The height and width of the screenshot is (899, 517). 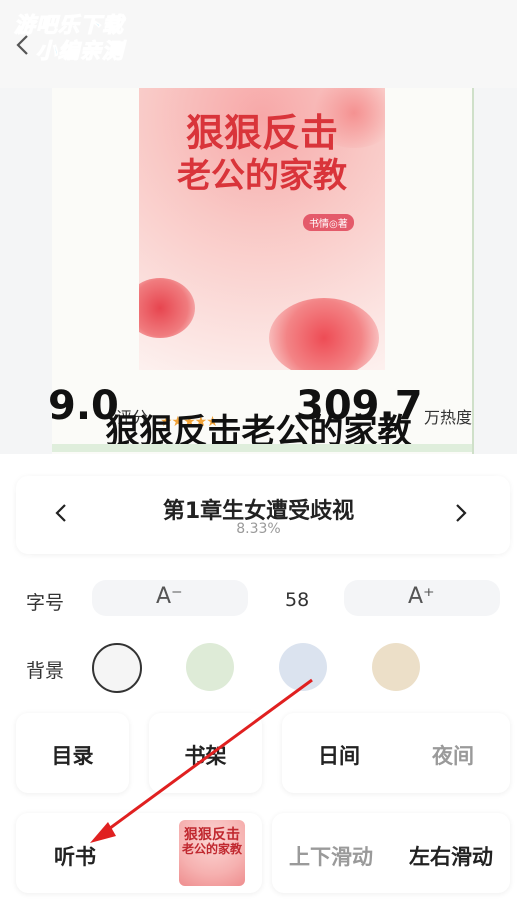 I want to click on mini-cover-line2: 老公的家教, so click(x=211, y=849).